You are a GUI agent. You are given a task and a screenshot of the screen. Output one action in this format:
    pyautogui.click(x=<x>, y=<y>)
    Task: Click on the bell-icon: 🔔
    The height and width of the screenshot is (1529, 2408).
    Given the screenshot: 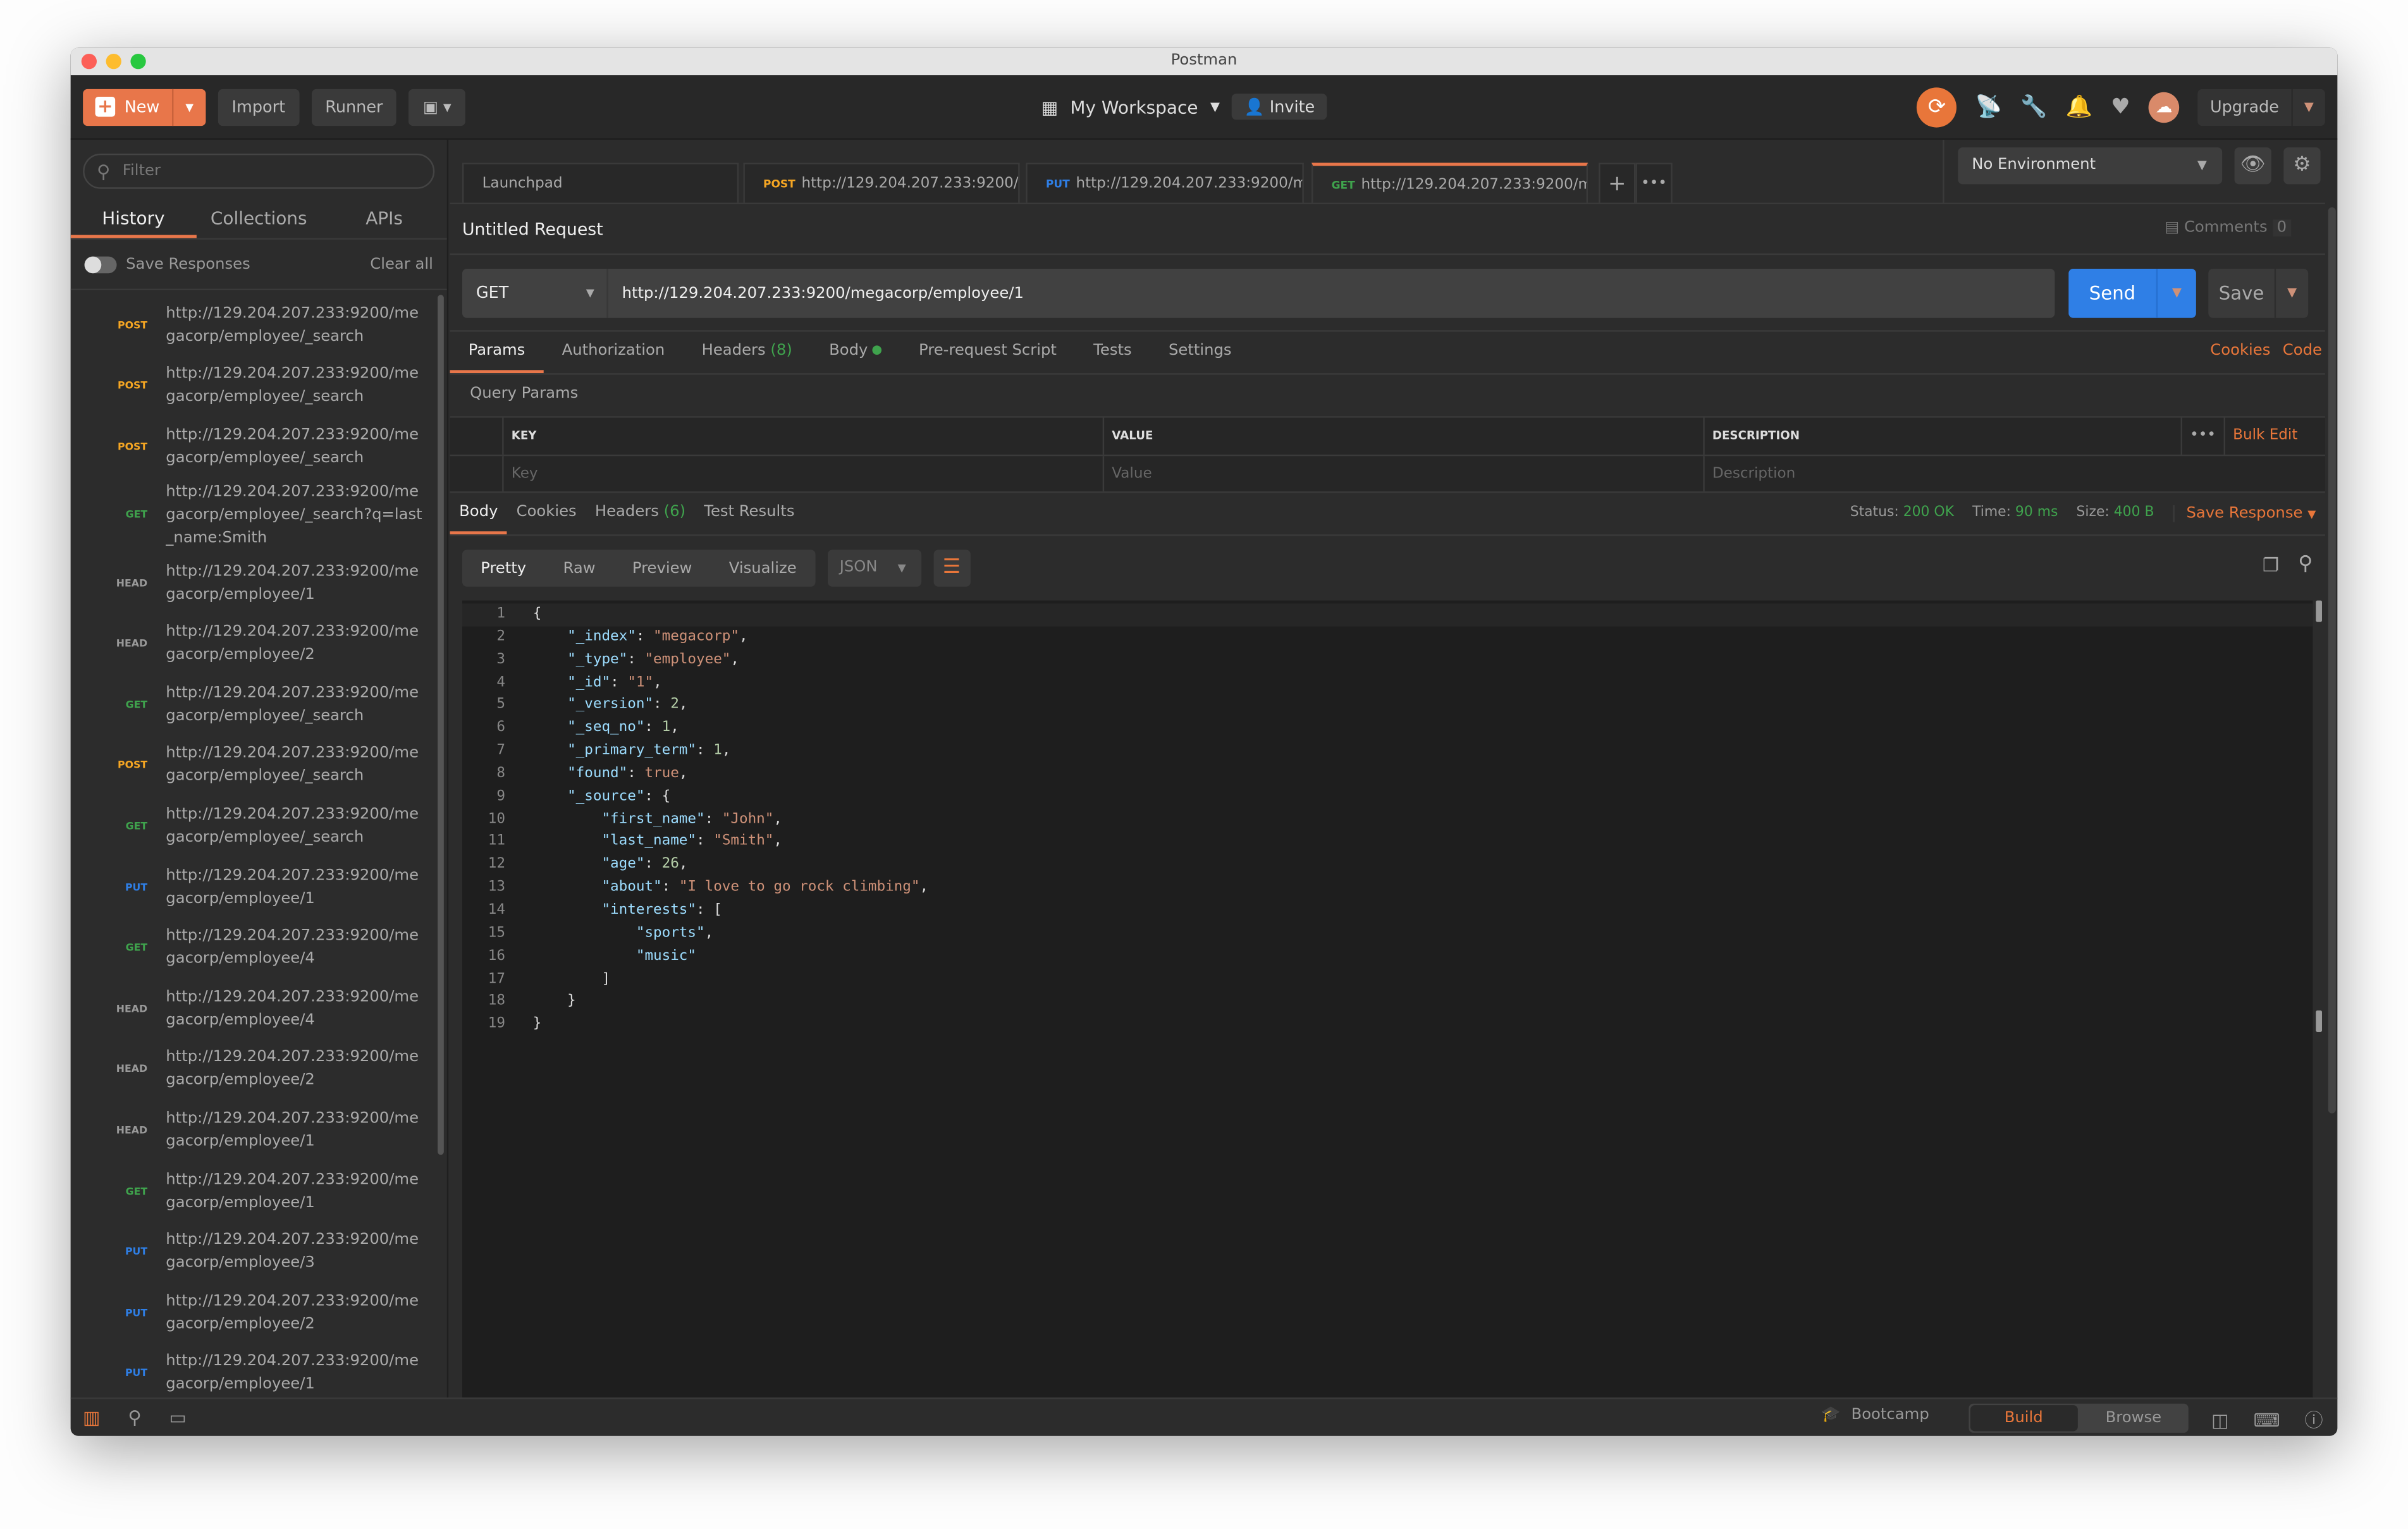 What is the action you would take?
    pyautogui.click(x=2079, y=107)
    